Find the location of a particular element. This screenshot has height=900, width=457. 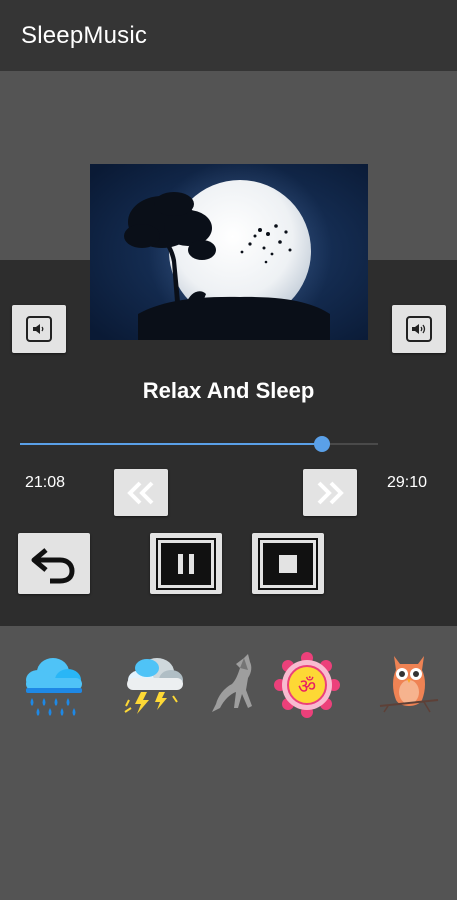

rewind-button is located at coordinates (141, 492).